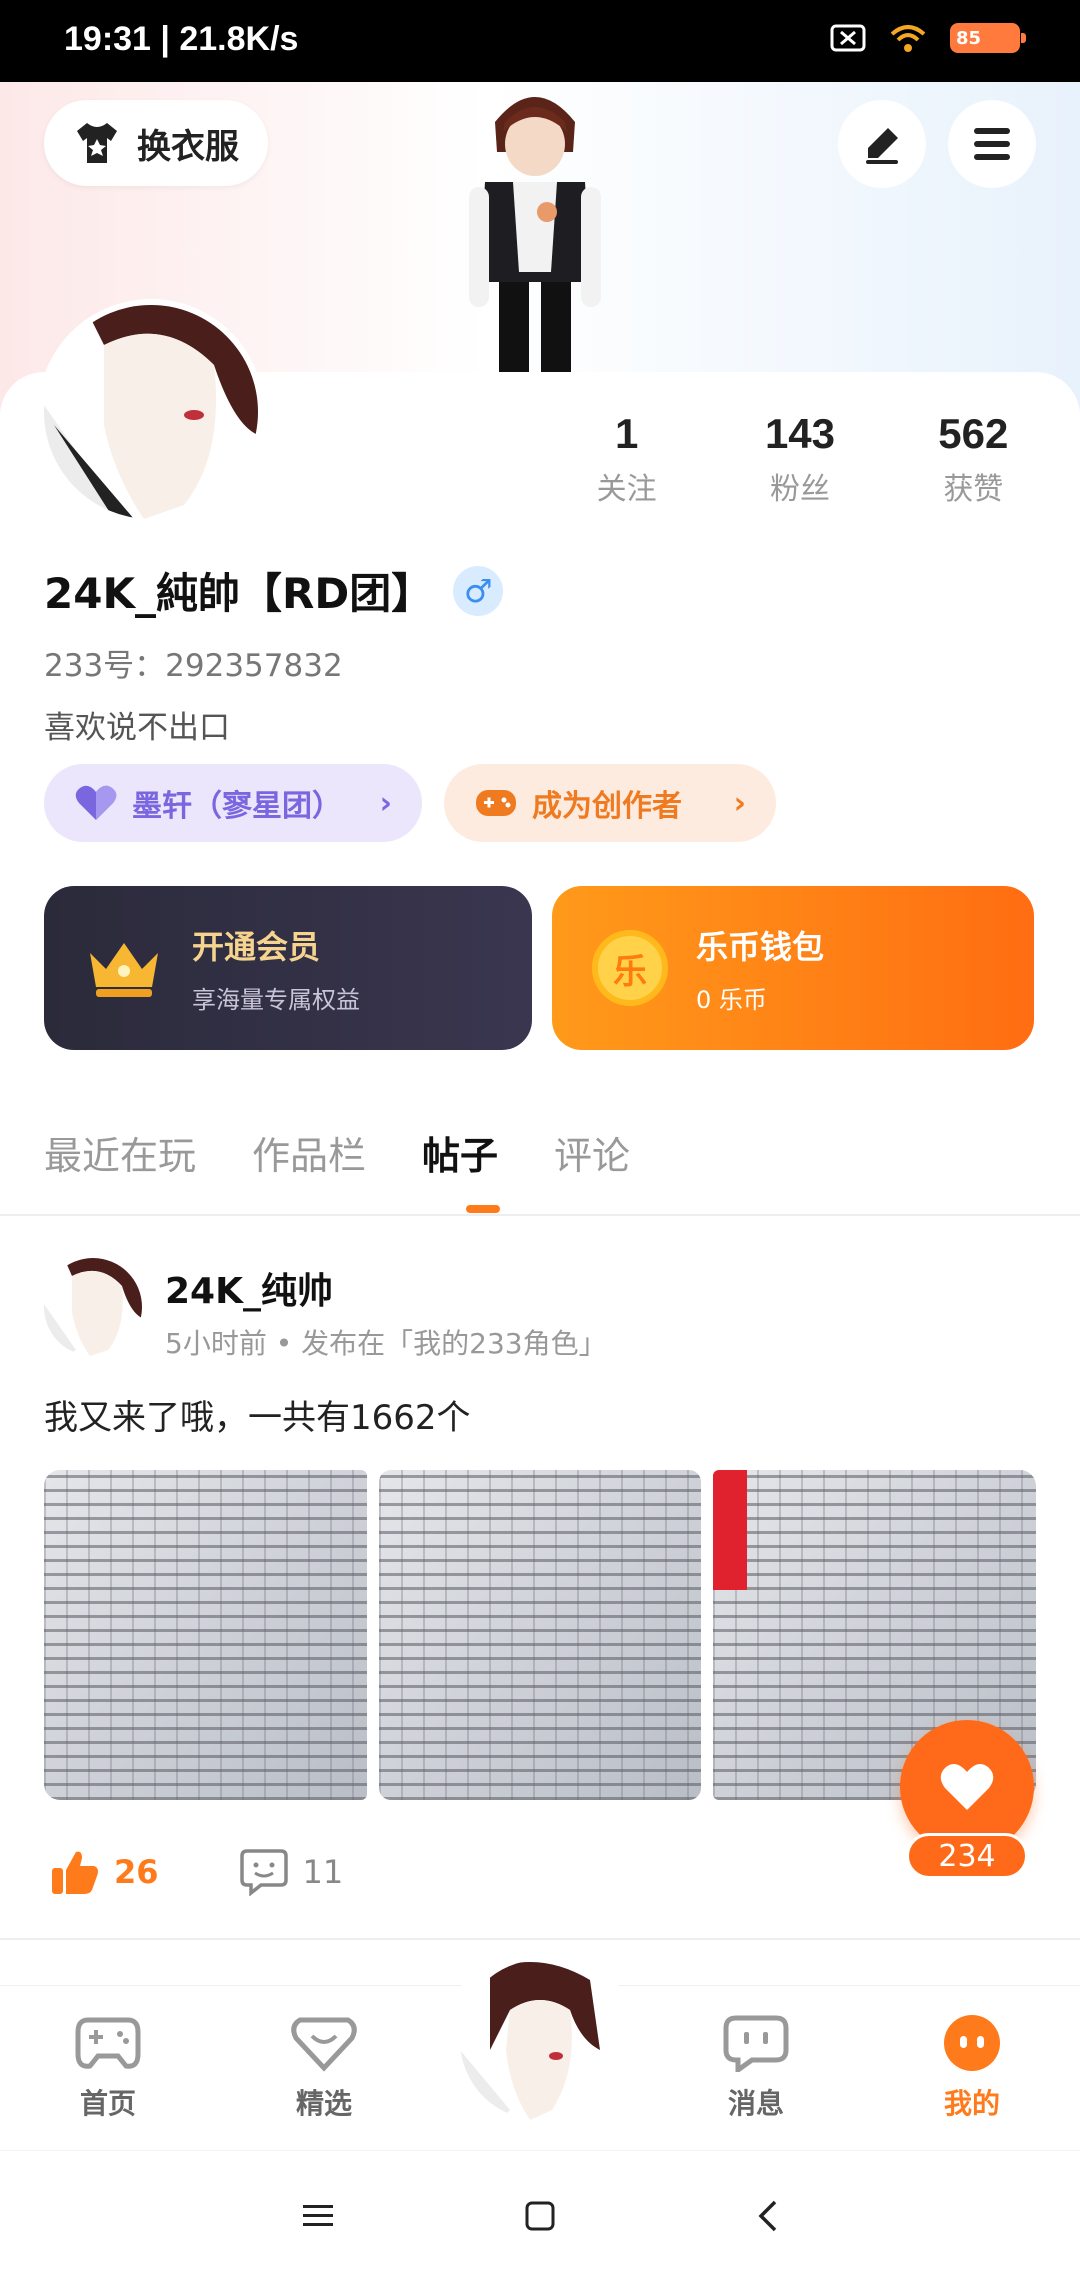  I want to click on stat-label: 获赞, so click(973, 489).